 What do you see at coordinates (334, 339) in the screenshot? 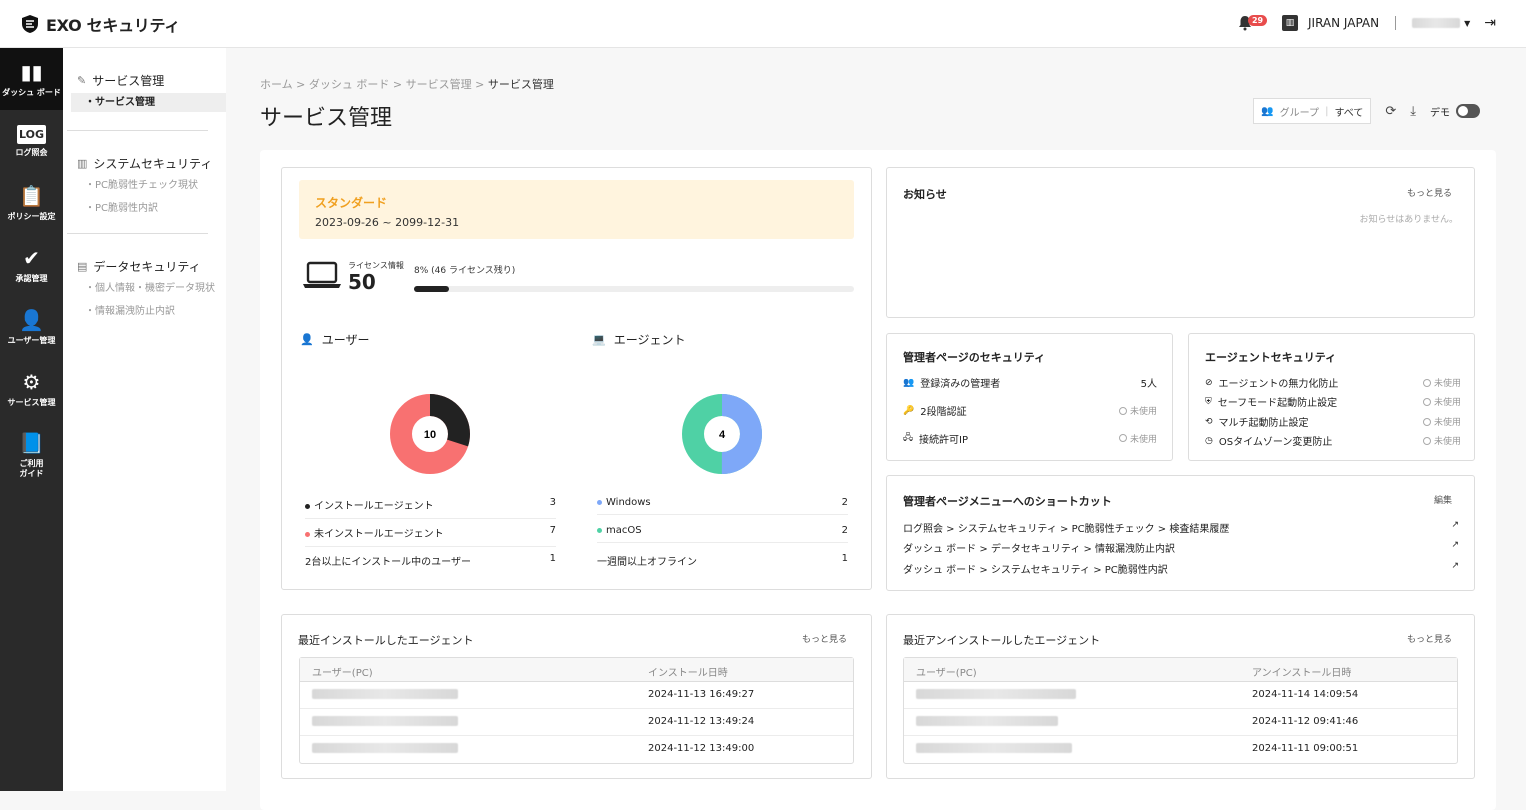
I see `users-section-header: 👤 ユーザー` at bounding box center [334, 339].